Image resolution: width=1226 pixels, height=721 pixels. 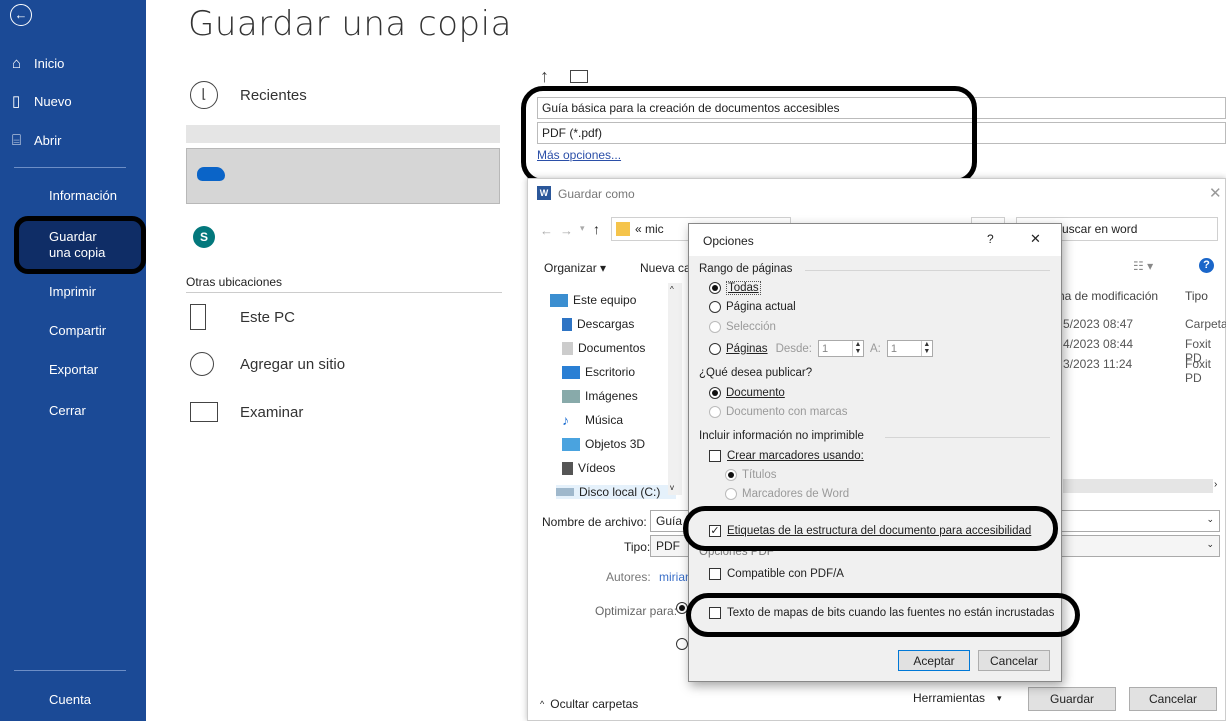 I want to click on up-arrow-icon: ↑, so click(x=544, y=76).